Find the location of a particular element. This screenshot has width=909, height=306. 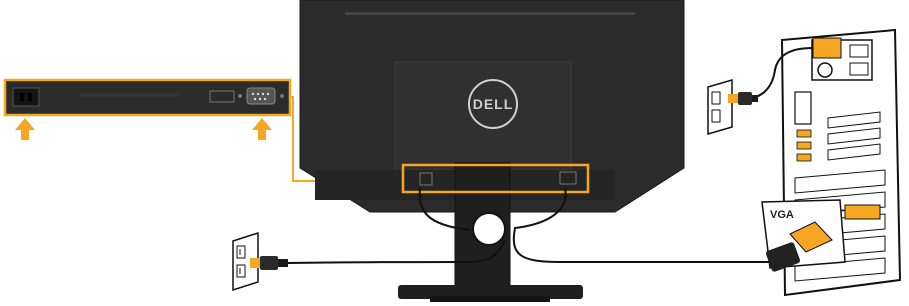

power-port-icon is located at coordinates (26, 97).